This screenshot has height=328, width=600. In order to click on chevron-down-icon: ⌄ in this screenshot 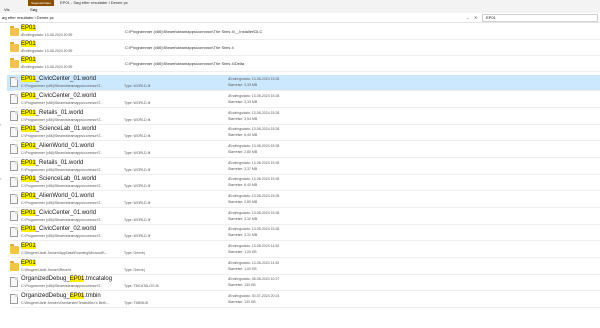, I will do `click(467, 18)`.